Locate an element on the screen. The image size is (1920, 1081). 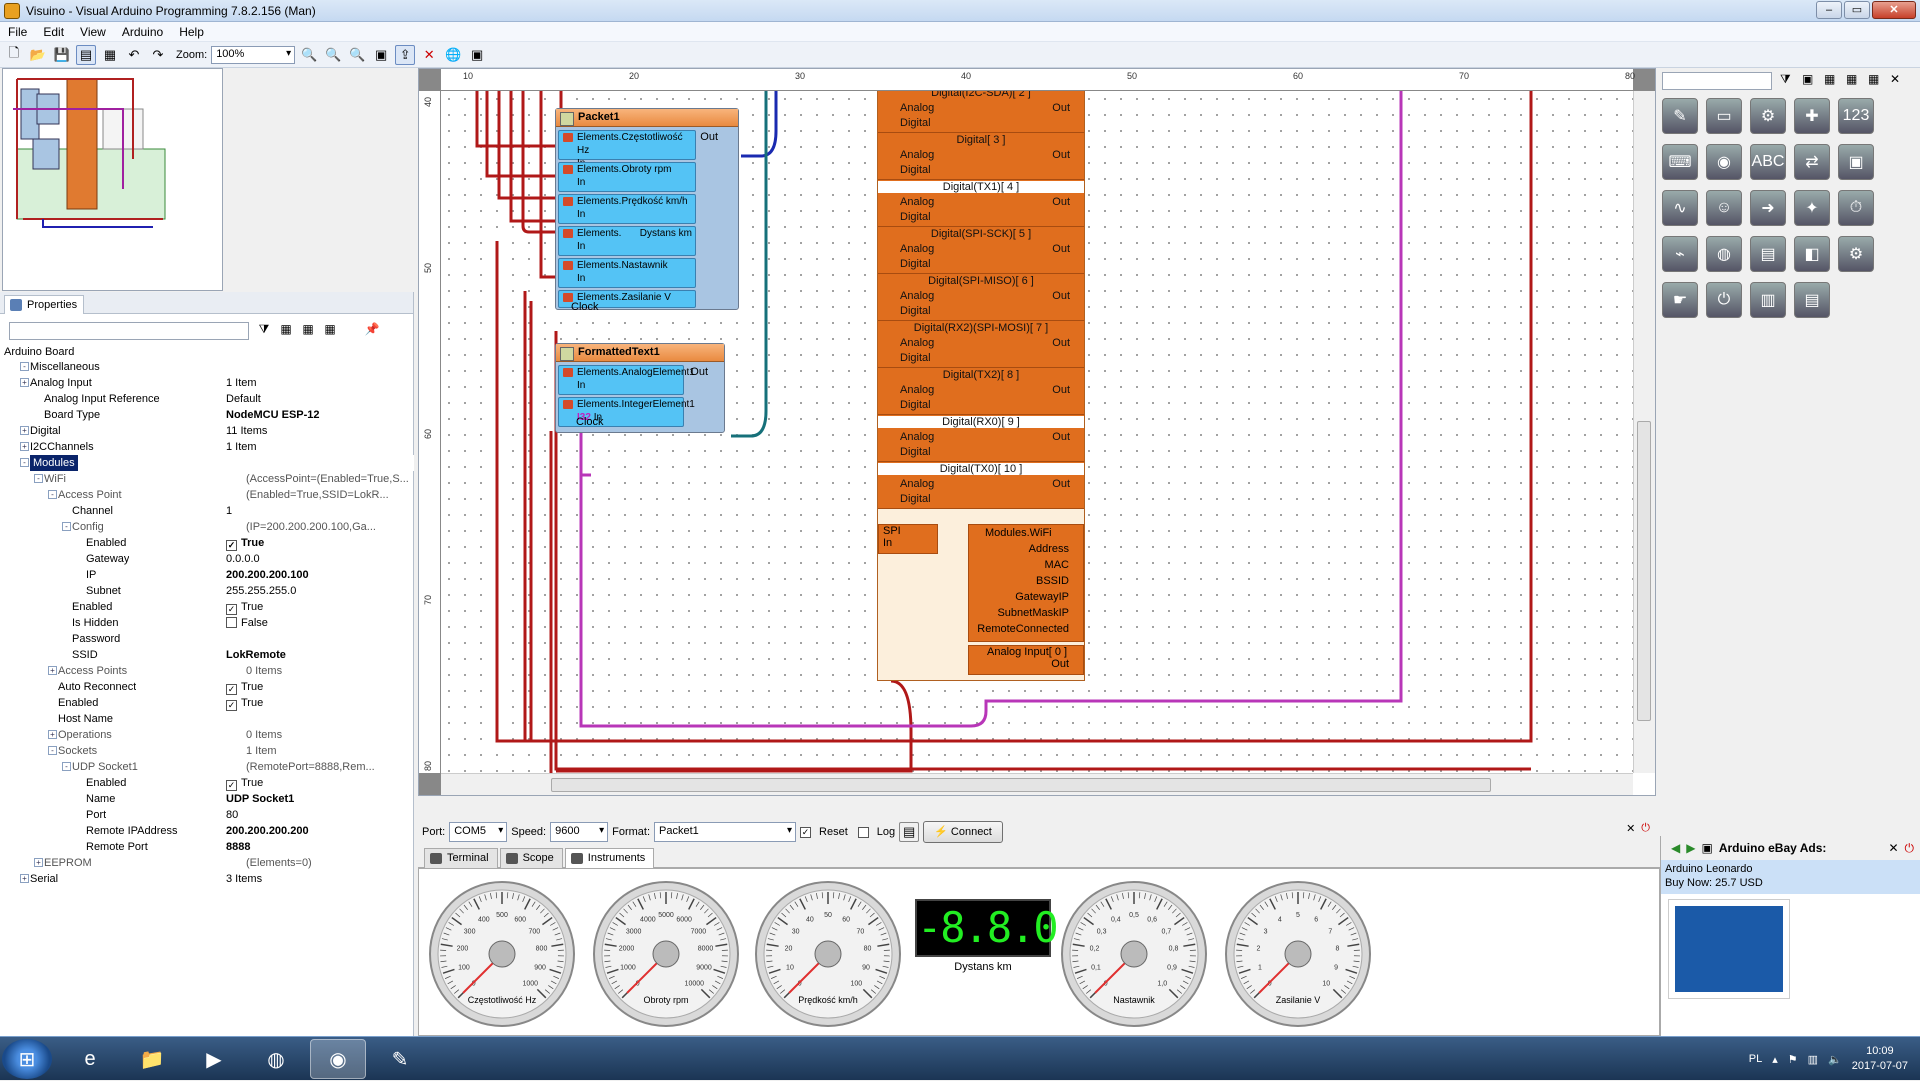
property-row: NameUDP Socket1 is located at coordinates (207, 799).